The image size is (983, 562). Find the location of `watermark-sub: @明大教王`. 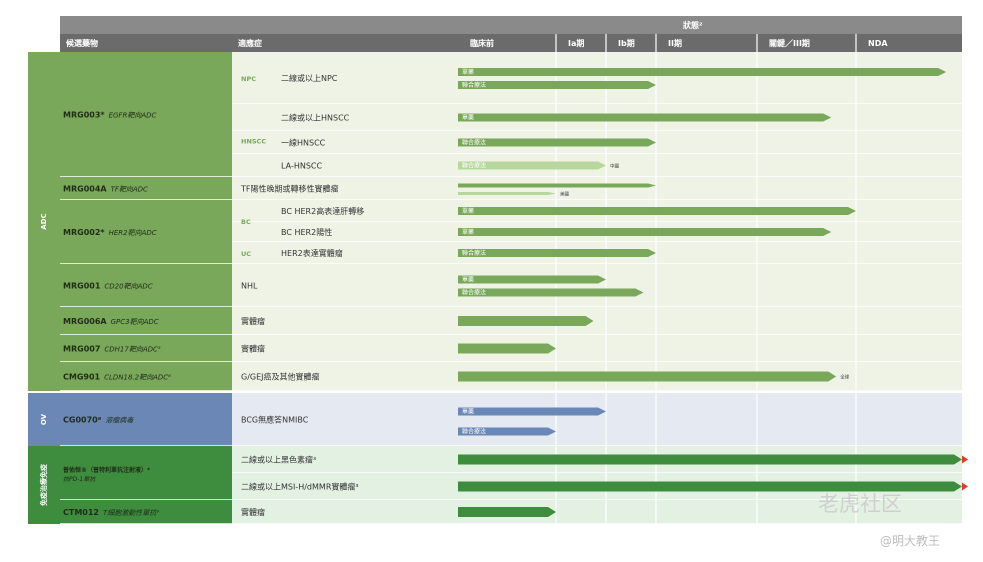

watermark-sub: @明大教王 is located at coordinates (910, 541).